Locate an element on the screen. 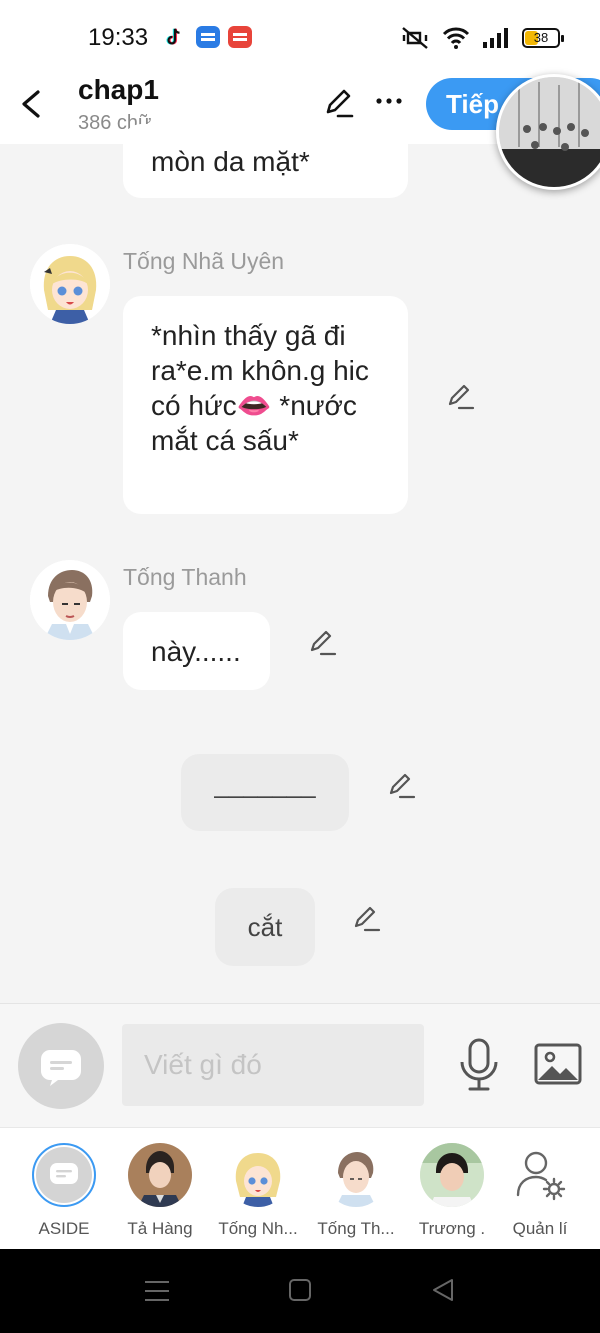  avatar-tong-thanh is located at coordinates (70, 600).